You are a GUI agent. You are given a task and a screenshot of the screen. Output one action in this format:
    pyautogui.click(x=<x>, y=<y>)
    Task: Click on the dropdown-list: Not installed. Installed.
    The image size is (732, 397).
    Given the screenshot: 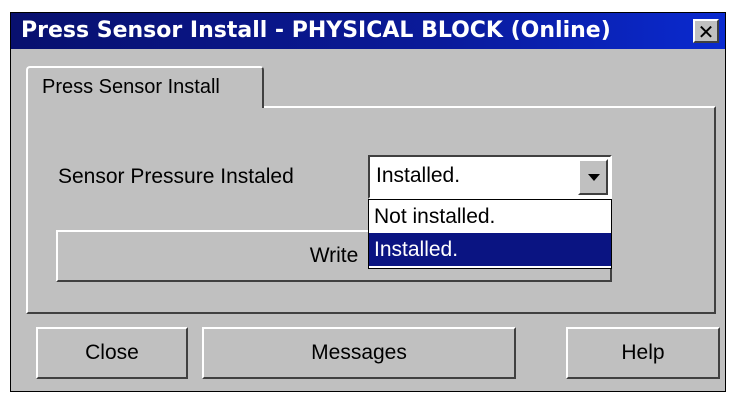 What is the action you would take?
    pyautogui.click(x=490, y=234)
    